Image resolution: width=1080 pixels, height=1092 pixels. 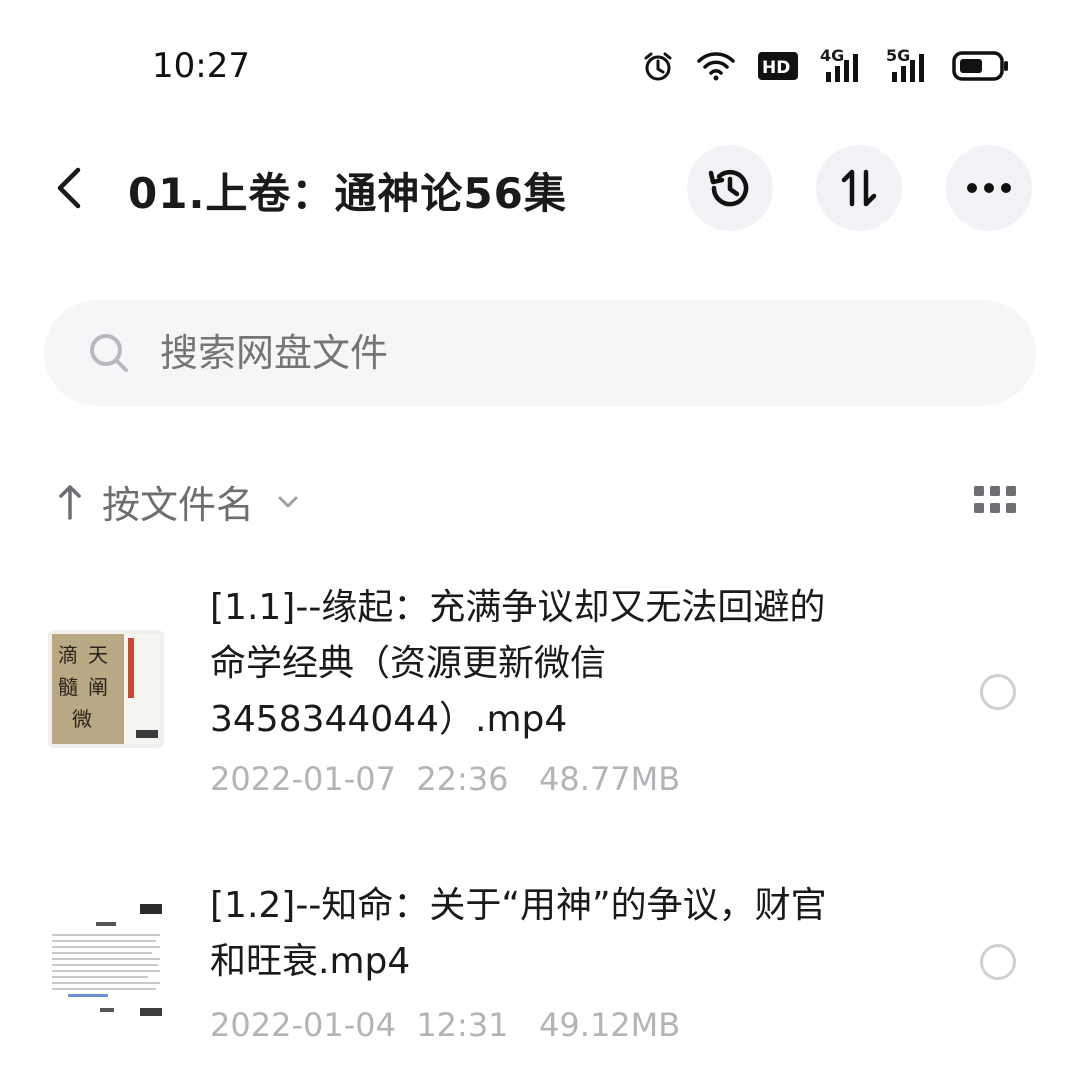 What do you see at coordinates (178, 505) in the screenshot?
I see `sort-label: 按文件名` at bounding box center [178, 505].